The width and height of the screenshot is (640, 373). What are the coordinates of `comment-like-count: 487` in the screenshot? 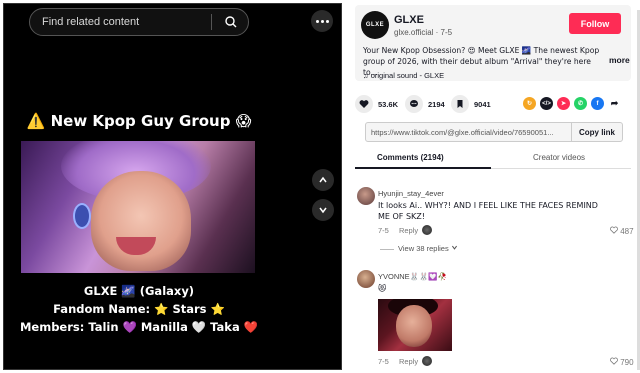 It's located at (627, 231).